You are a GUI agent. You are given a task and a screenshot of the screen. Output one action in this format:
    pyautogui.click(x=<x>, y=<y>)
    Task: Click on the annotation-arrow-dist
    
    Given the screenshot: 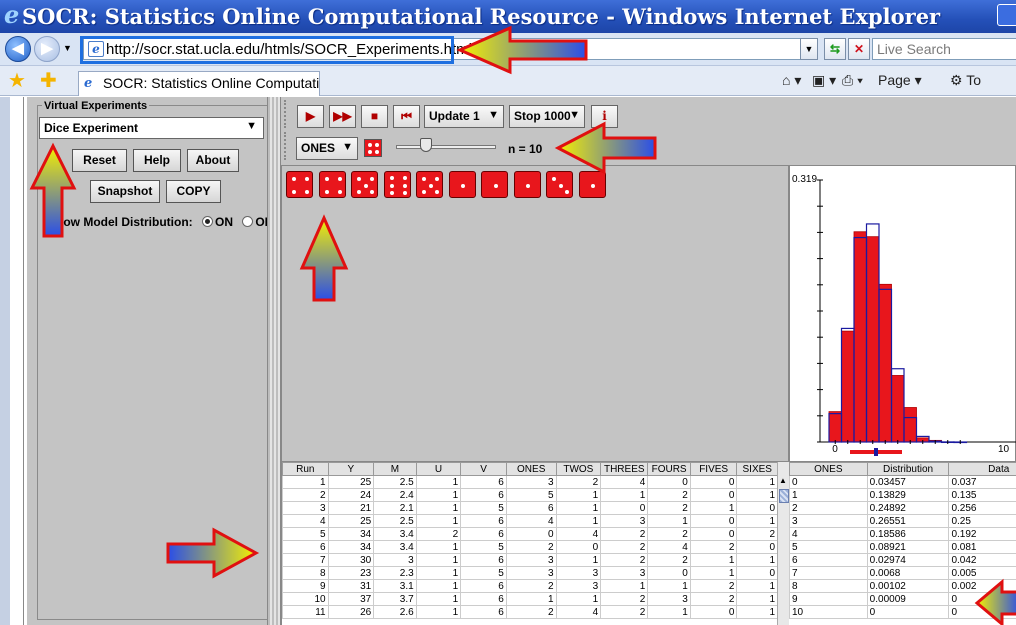 What is the action you would take?
    pyautogui.click(x=995, y=601)
    